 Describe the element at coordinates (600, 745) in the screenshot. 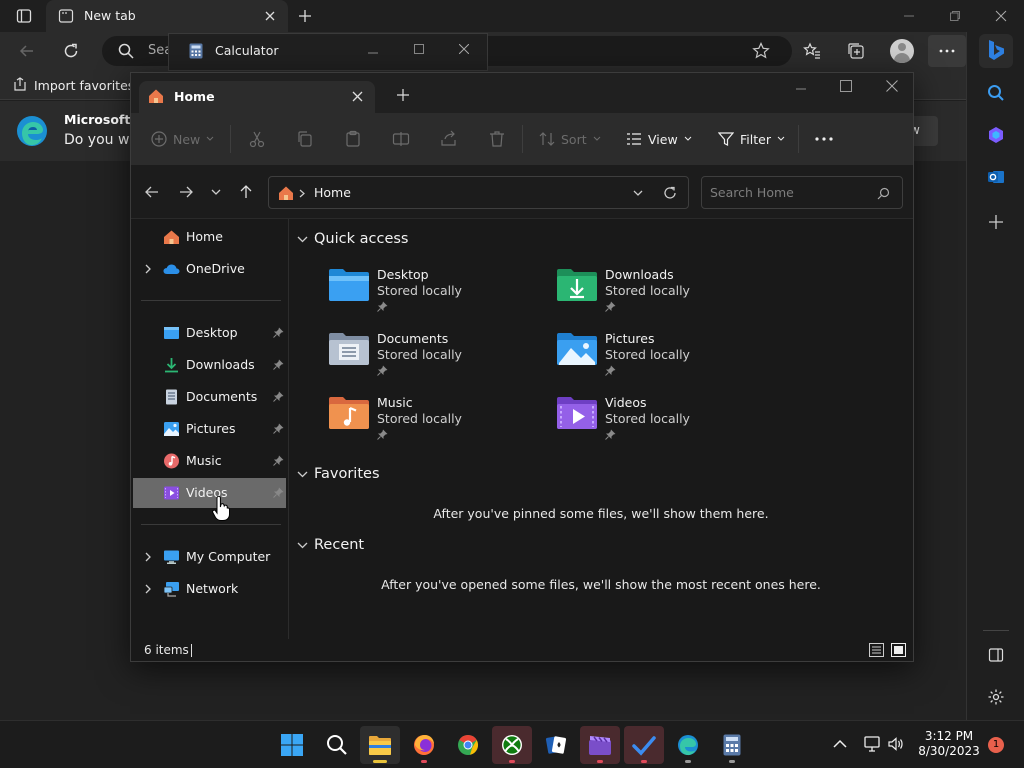

I see `taskbar-clipchamp` at that location.